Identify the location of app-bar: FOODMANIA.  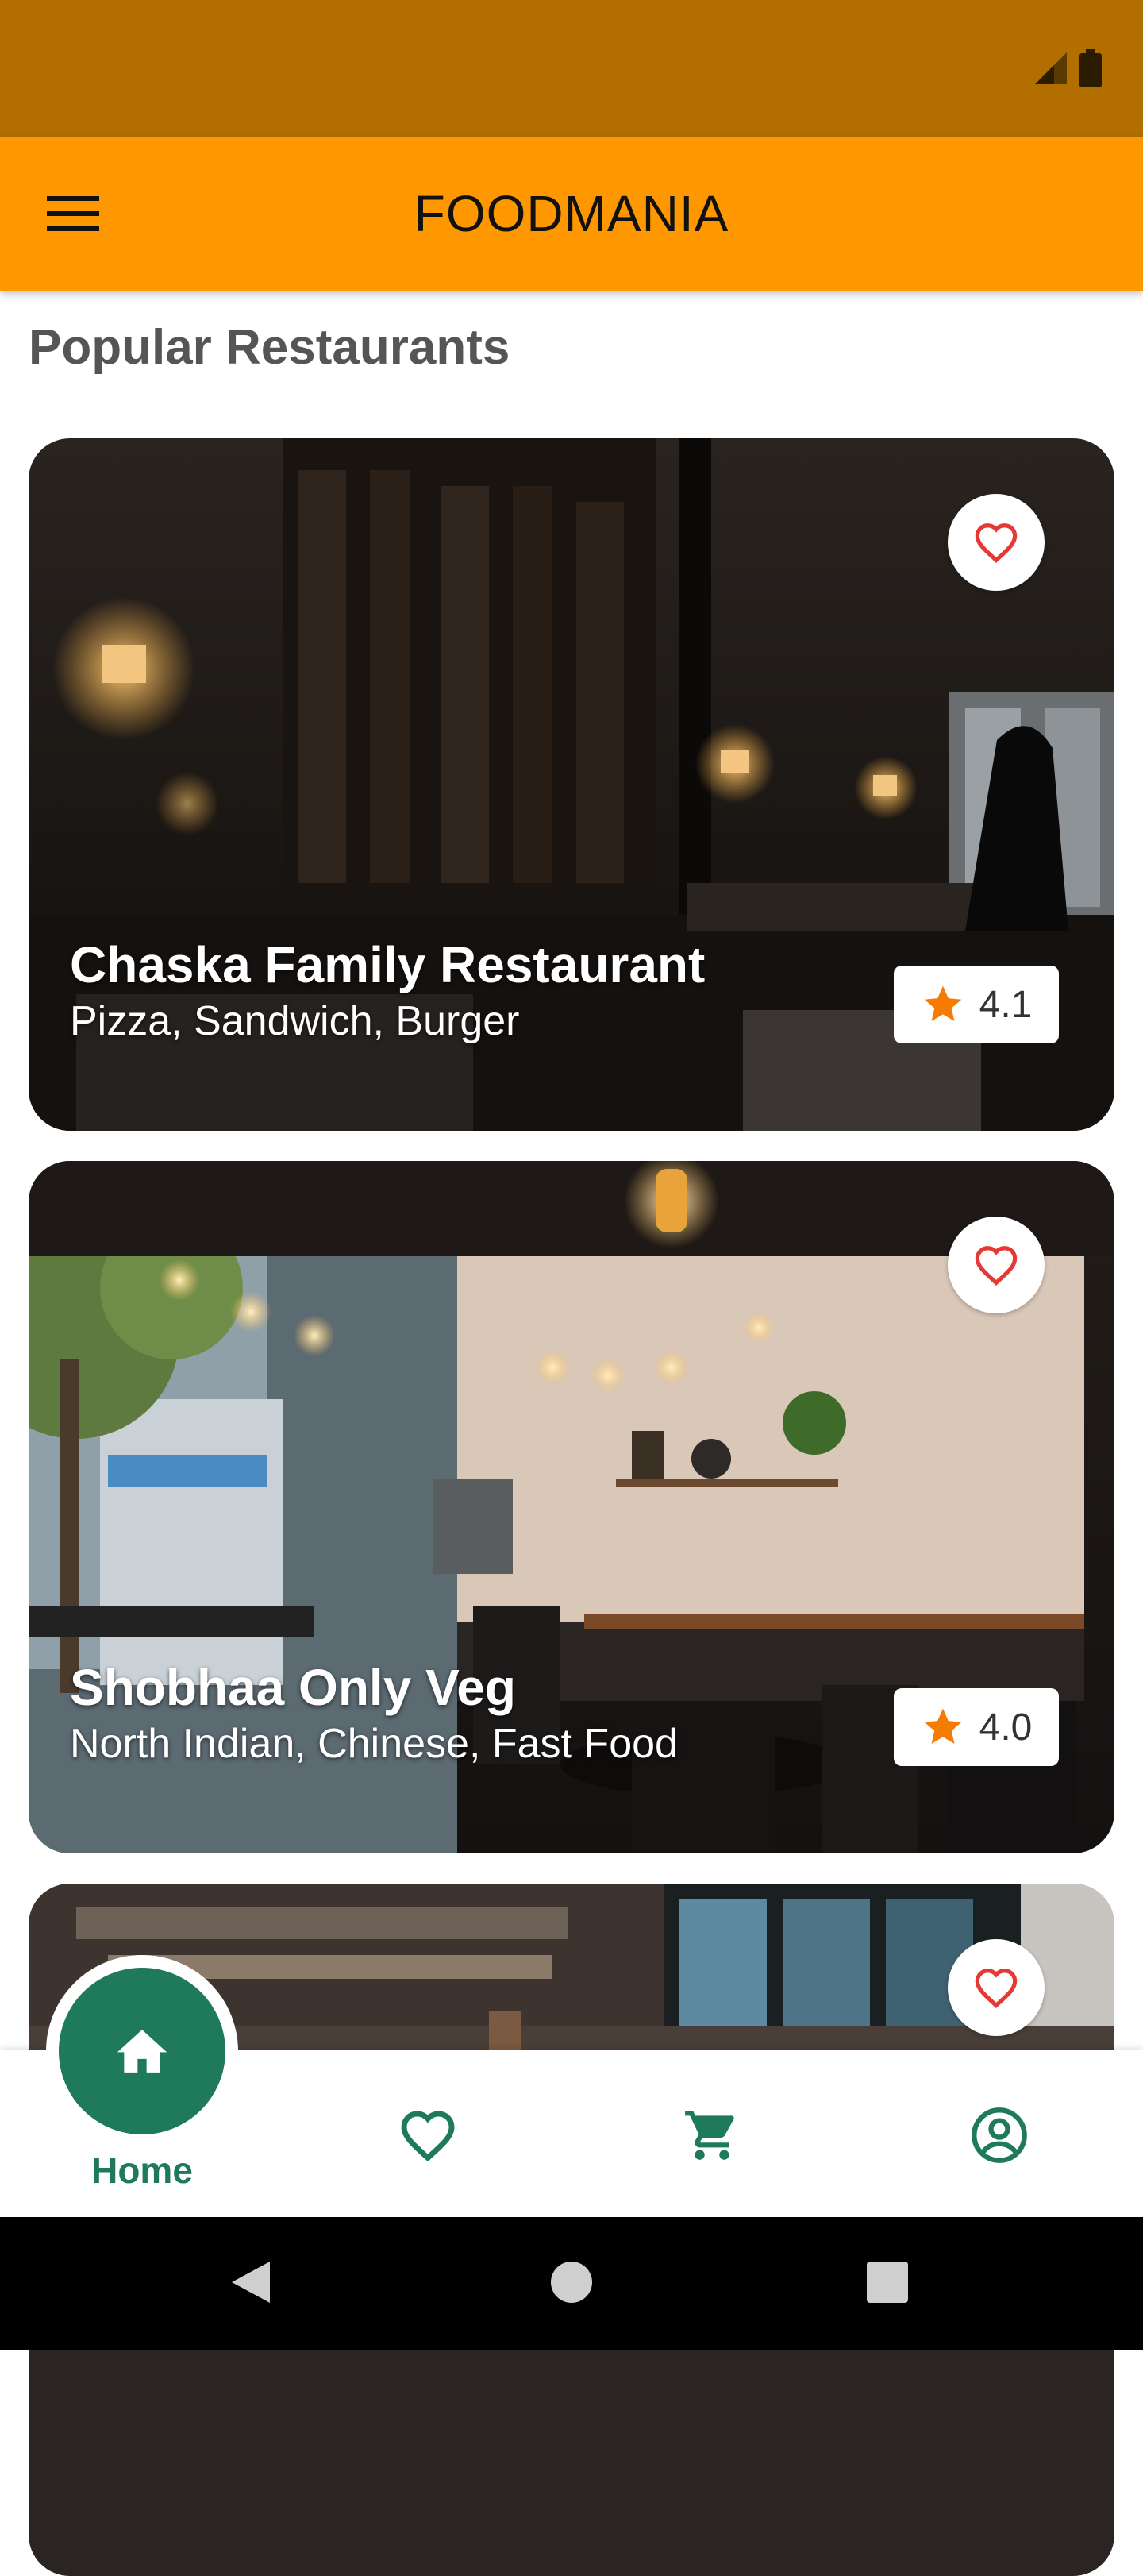
(571, 214).